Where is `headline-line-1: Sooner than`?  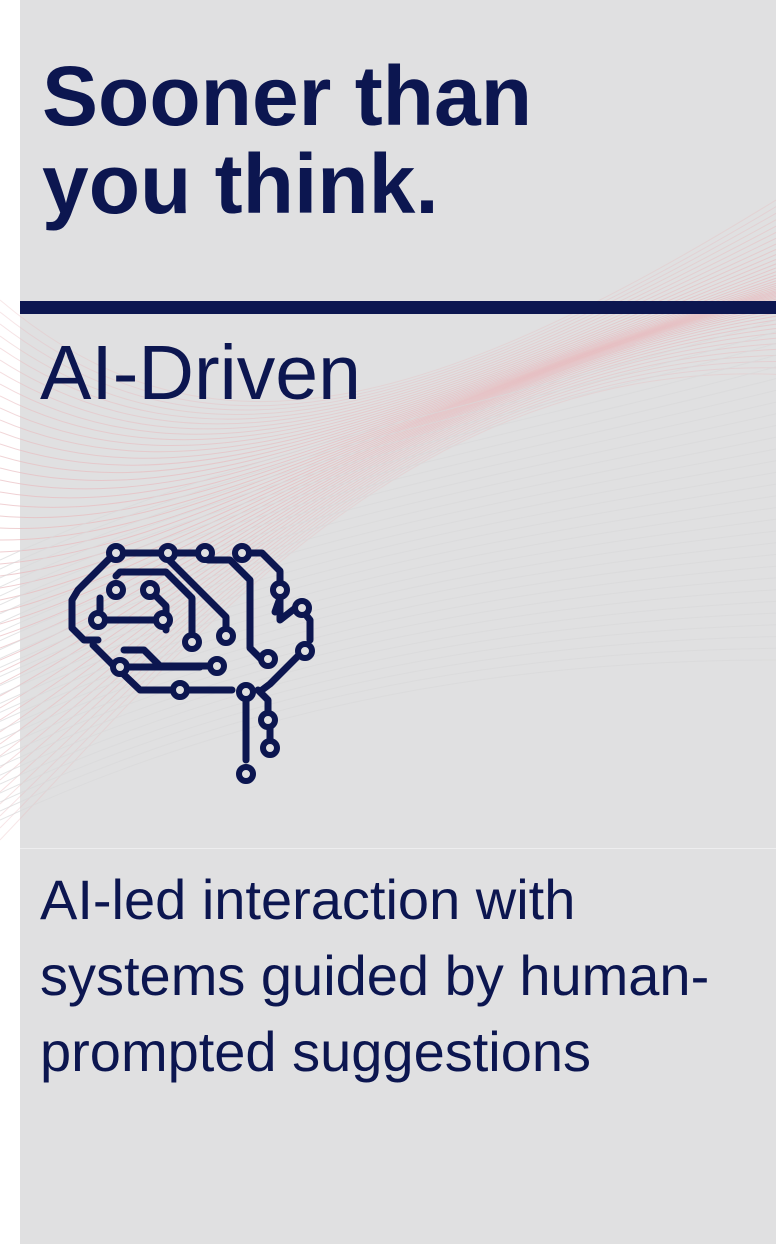 headline-line-1: Sooner than is located at coordinates (287, 96).